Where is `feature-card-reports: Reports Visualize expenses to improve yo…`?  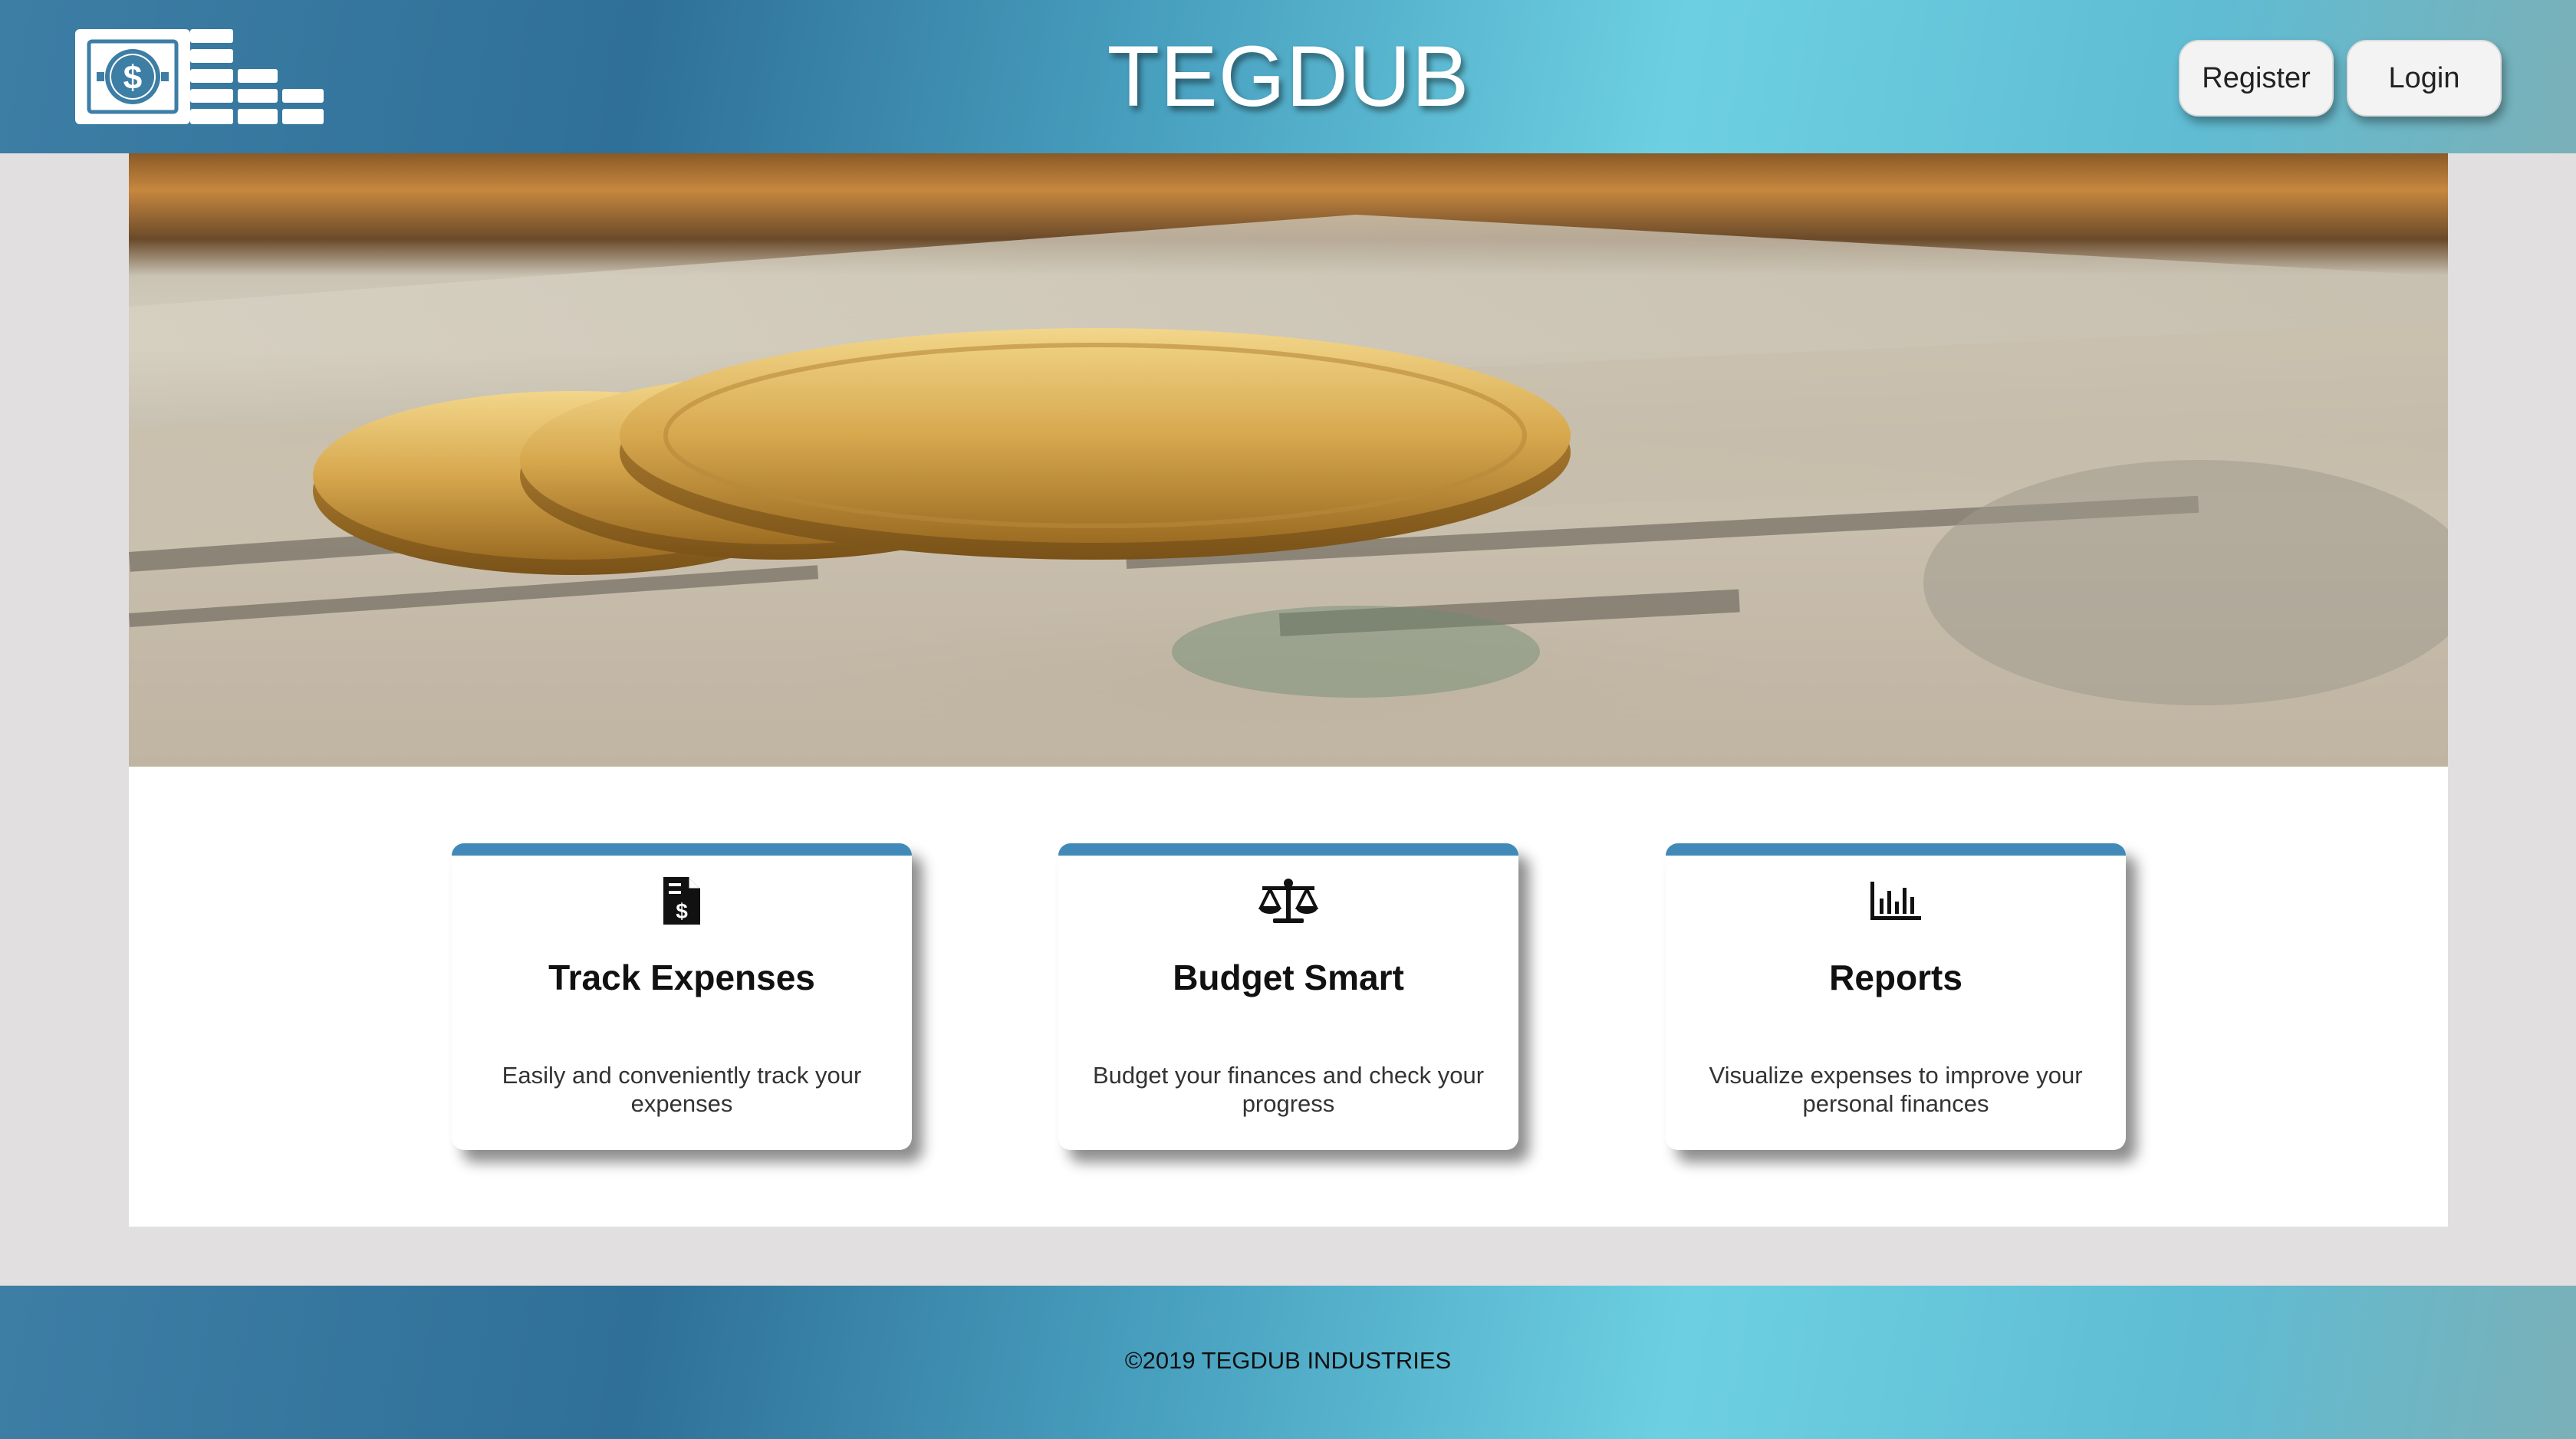
feature-card-reports: Reports Visualize expenses to improve yo… is located at coordinates (1896, 996).